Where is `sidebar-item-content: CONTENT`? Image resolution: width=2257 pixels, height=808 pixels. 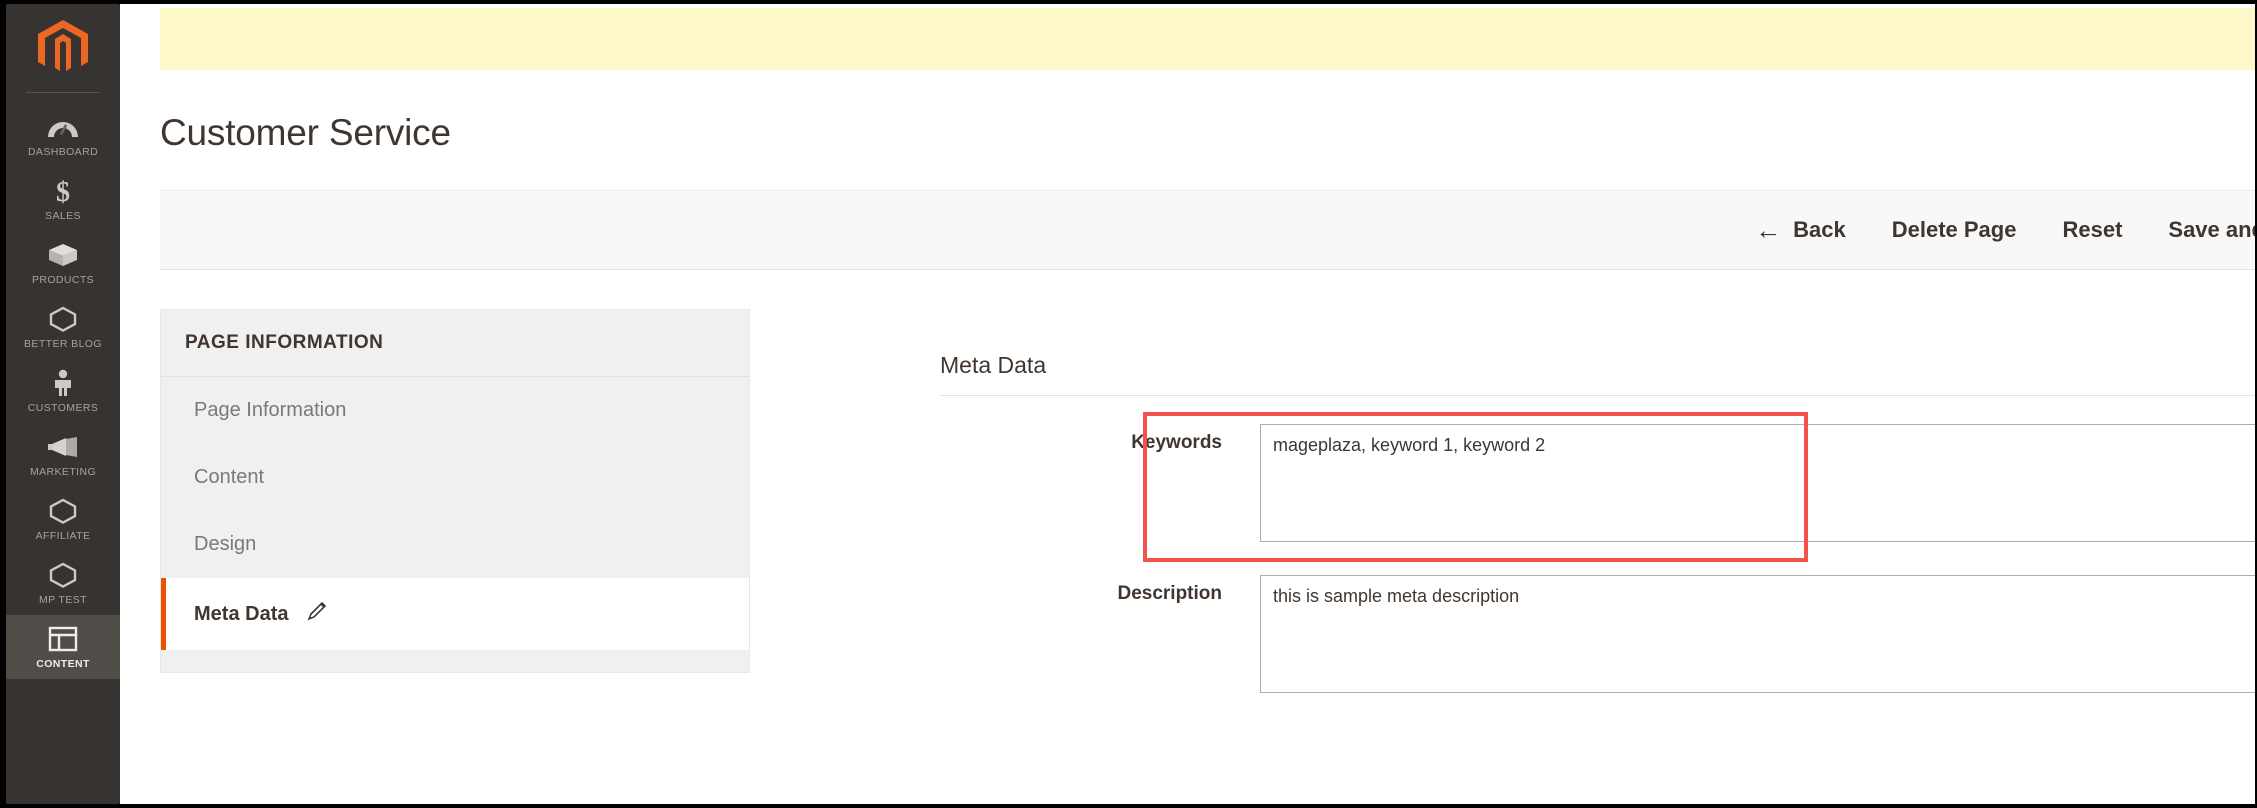
sidebar-item-content: CONTENT is located at coordinates (63, 647).